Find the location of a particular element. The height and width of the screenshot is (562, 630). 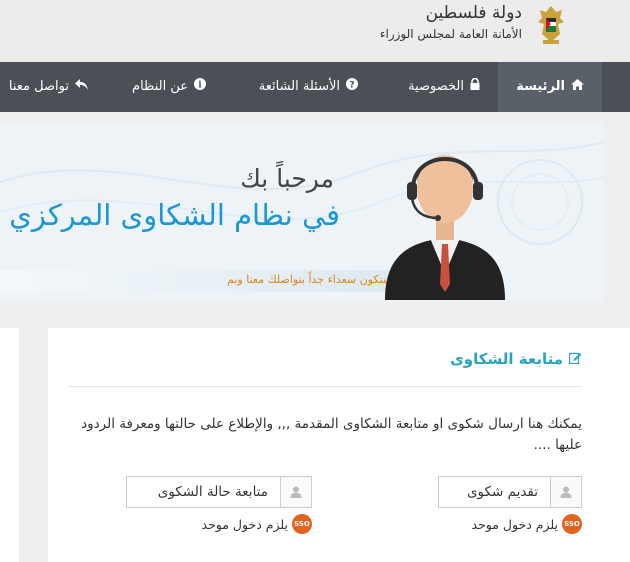

nav-privacy: الخصوصية is located at coordinates (444, 87).